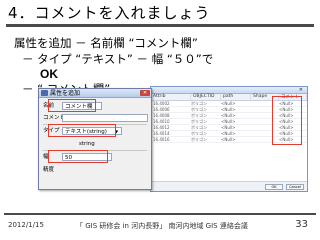 This screenshot has width=320, height=240. Describe the element at coordinates (82, 130) in the screenshot. I see `highlight-type-field` at that location.